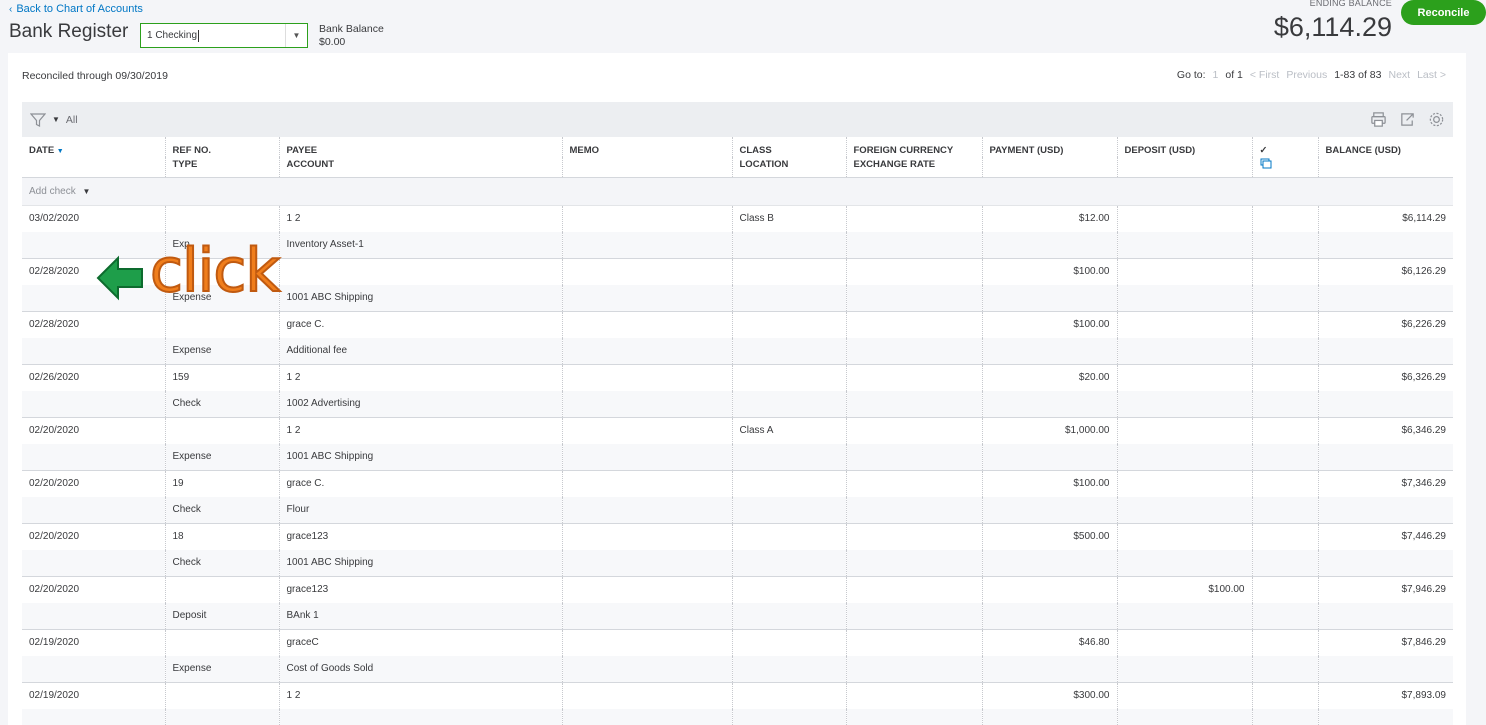 This screenshot has width=1486, height=725. Describe the element at coordinates (1049, 695) in the screenshot. I see `payment-cell: $300.00` at that location.